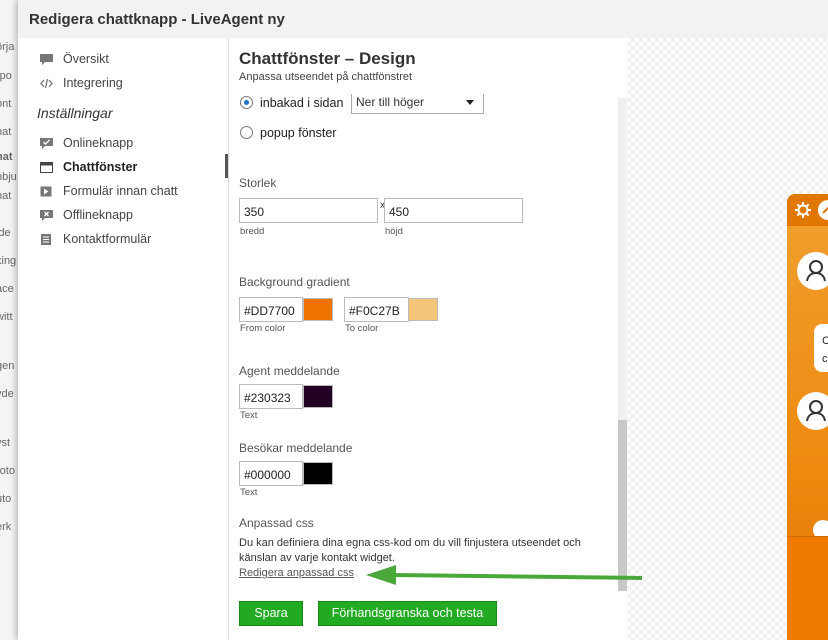  Describe the element at coordinates (271, 473) in the screenshot. I see `visitor-color-input: #000000` at that location.